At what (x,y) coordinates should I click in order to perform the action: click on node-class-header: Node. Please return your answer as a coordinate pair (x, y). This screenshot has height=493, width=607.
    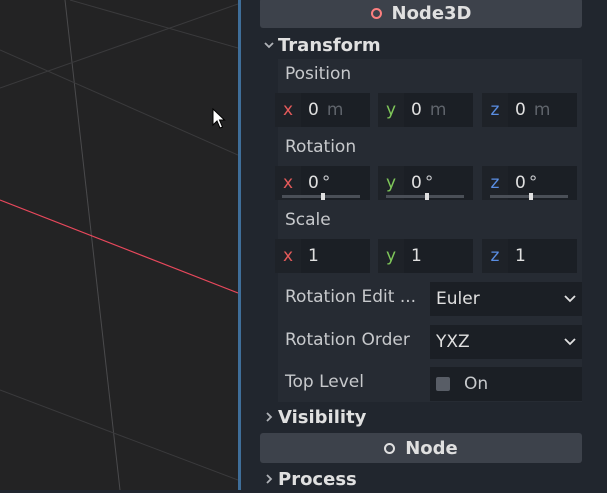
    Looking at the image, I should click on (421, 448).